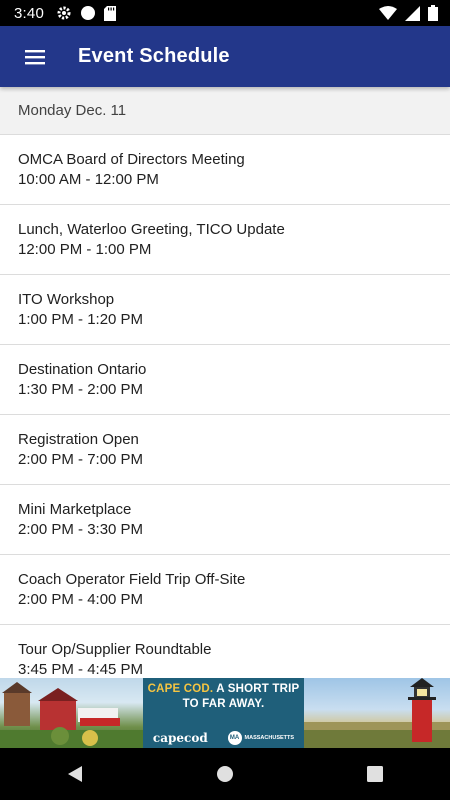 The height and width of the screenshot is (800, 450). I want to click on home-button, so click(225, 774).